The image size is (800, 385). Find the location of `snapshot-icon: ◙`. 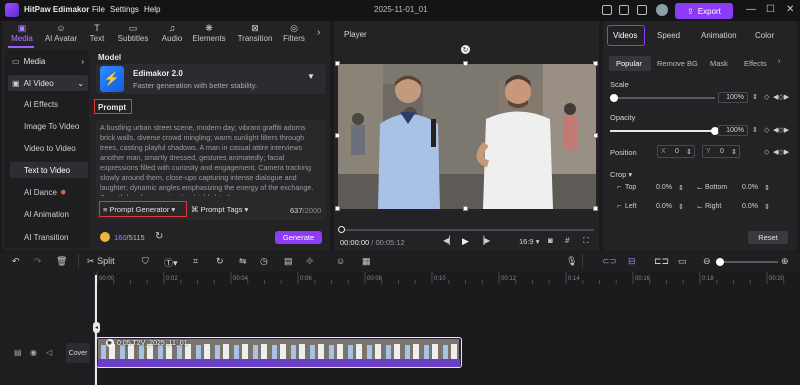

snapshot-icon: ◙ is located at coordinates (550, 240).